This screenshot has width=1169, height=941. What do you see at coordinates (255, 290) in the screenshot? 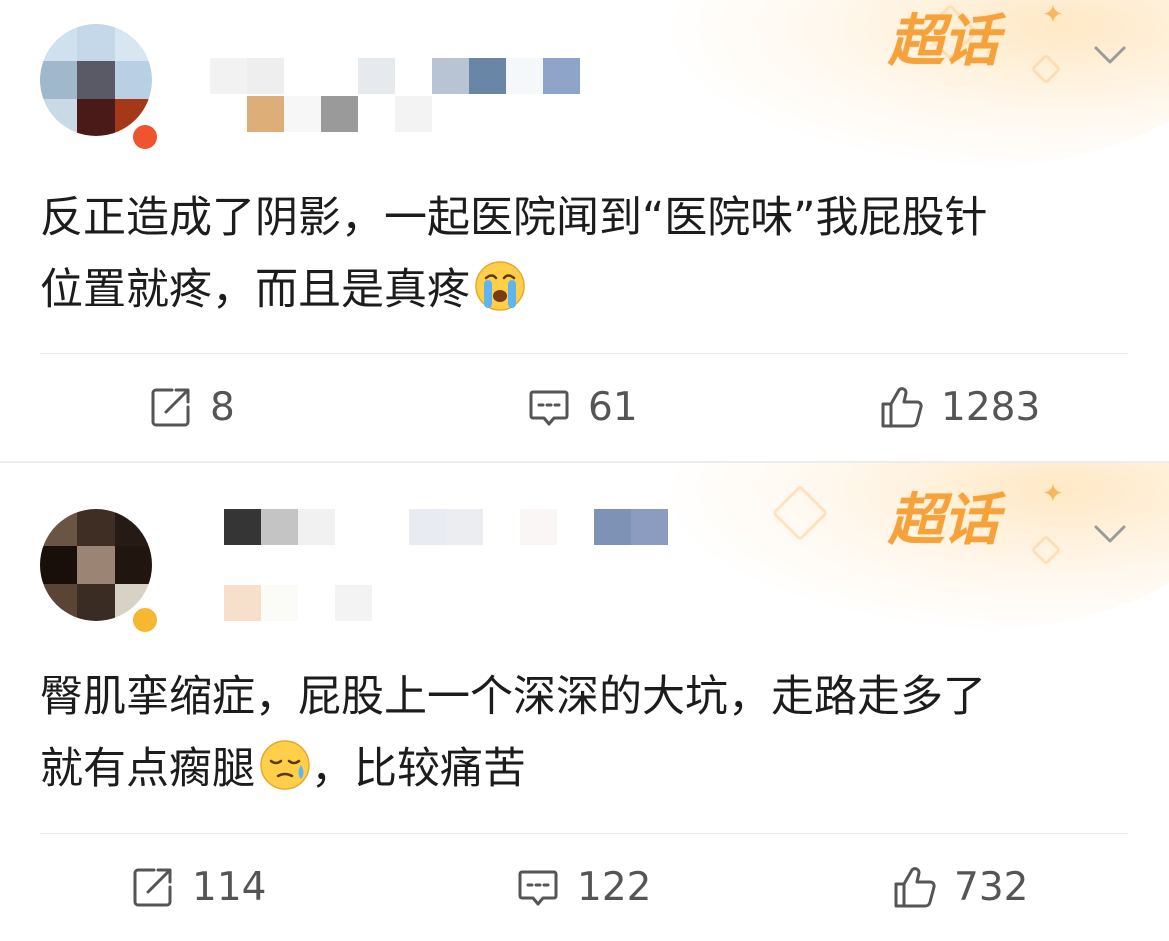
I see `post-text-segment: 位置就疼，而且是真疼` at bounding box center [255, 290].